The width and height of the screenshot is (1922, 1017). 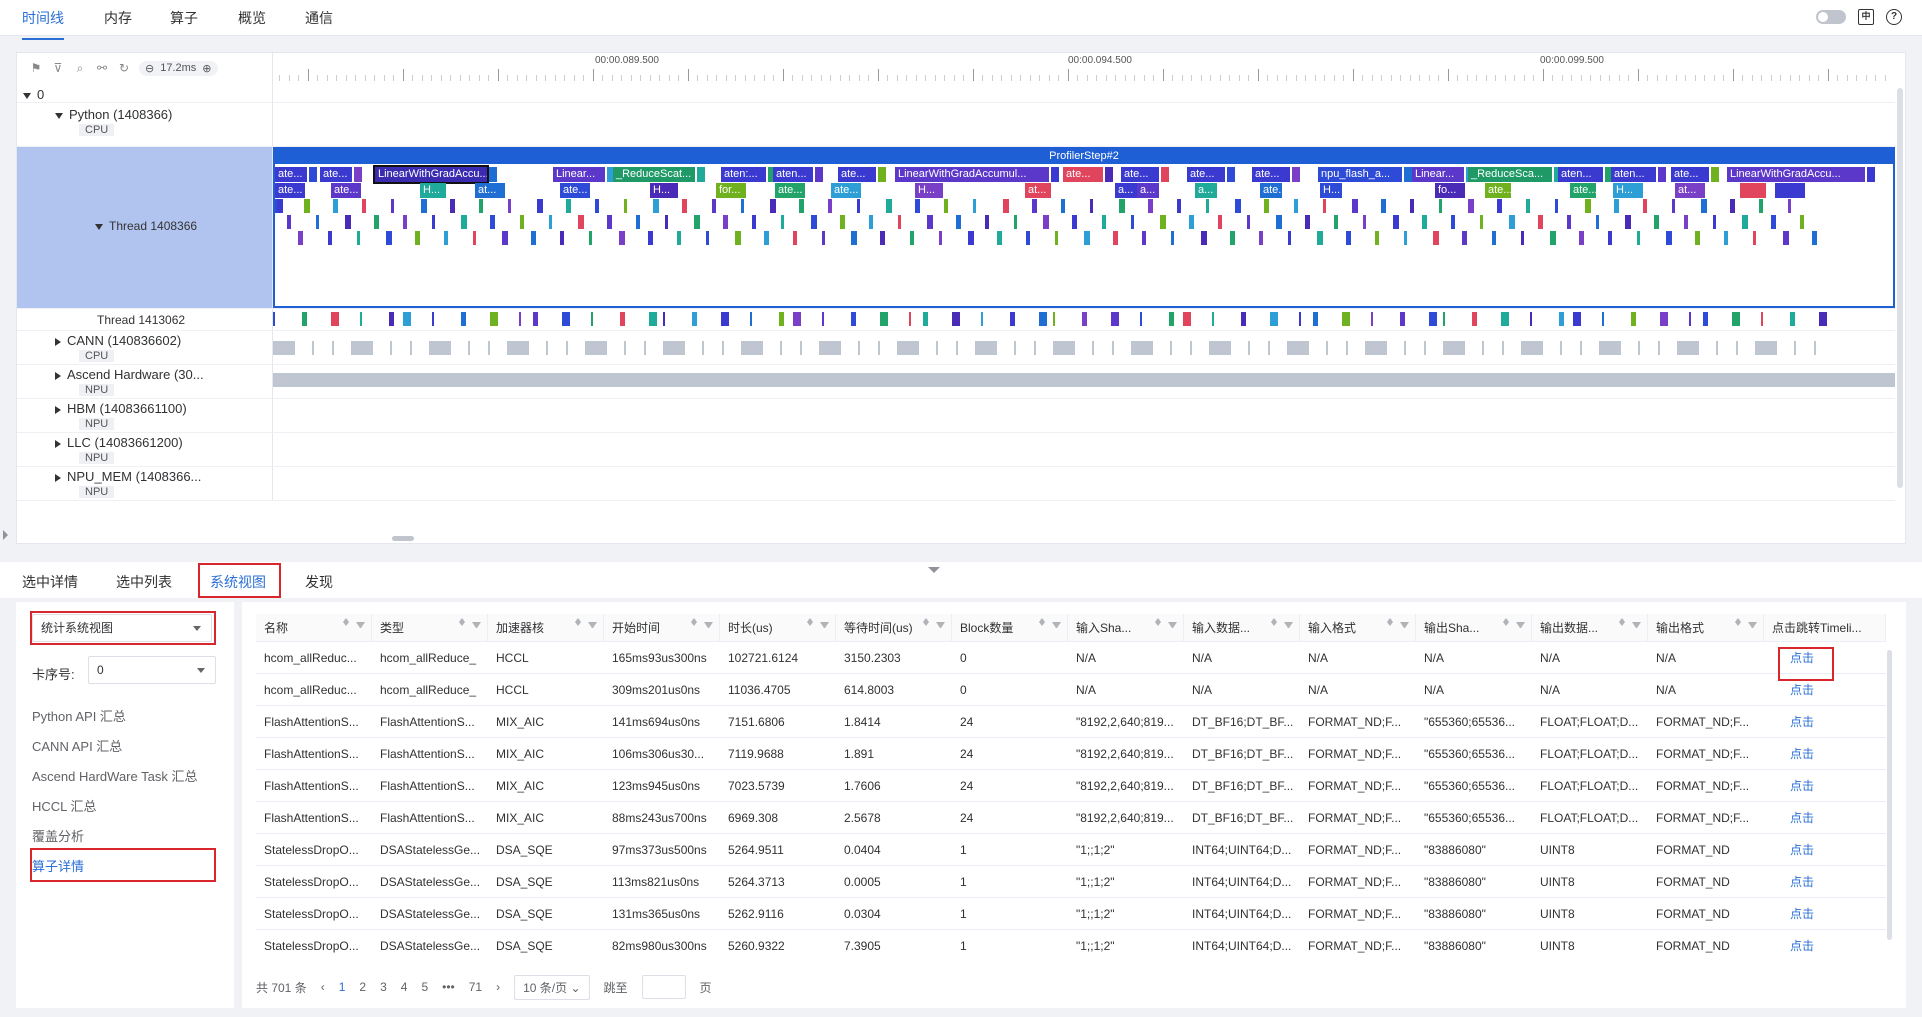 What do you see at coordinates (934, 570) in the screenshot?
I see `panel-splitter-icon` at bounding box center [934, 570].